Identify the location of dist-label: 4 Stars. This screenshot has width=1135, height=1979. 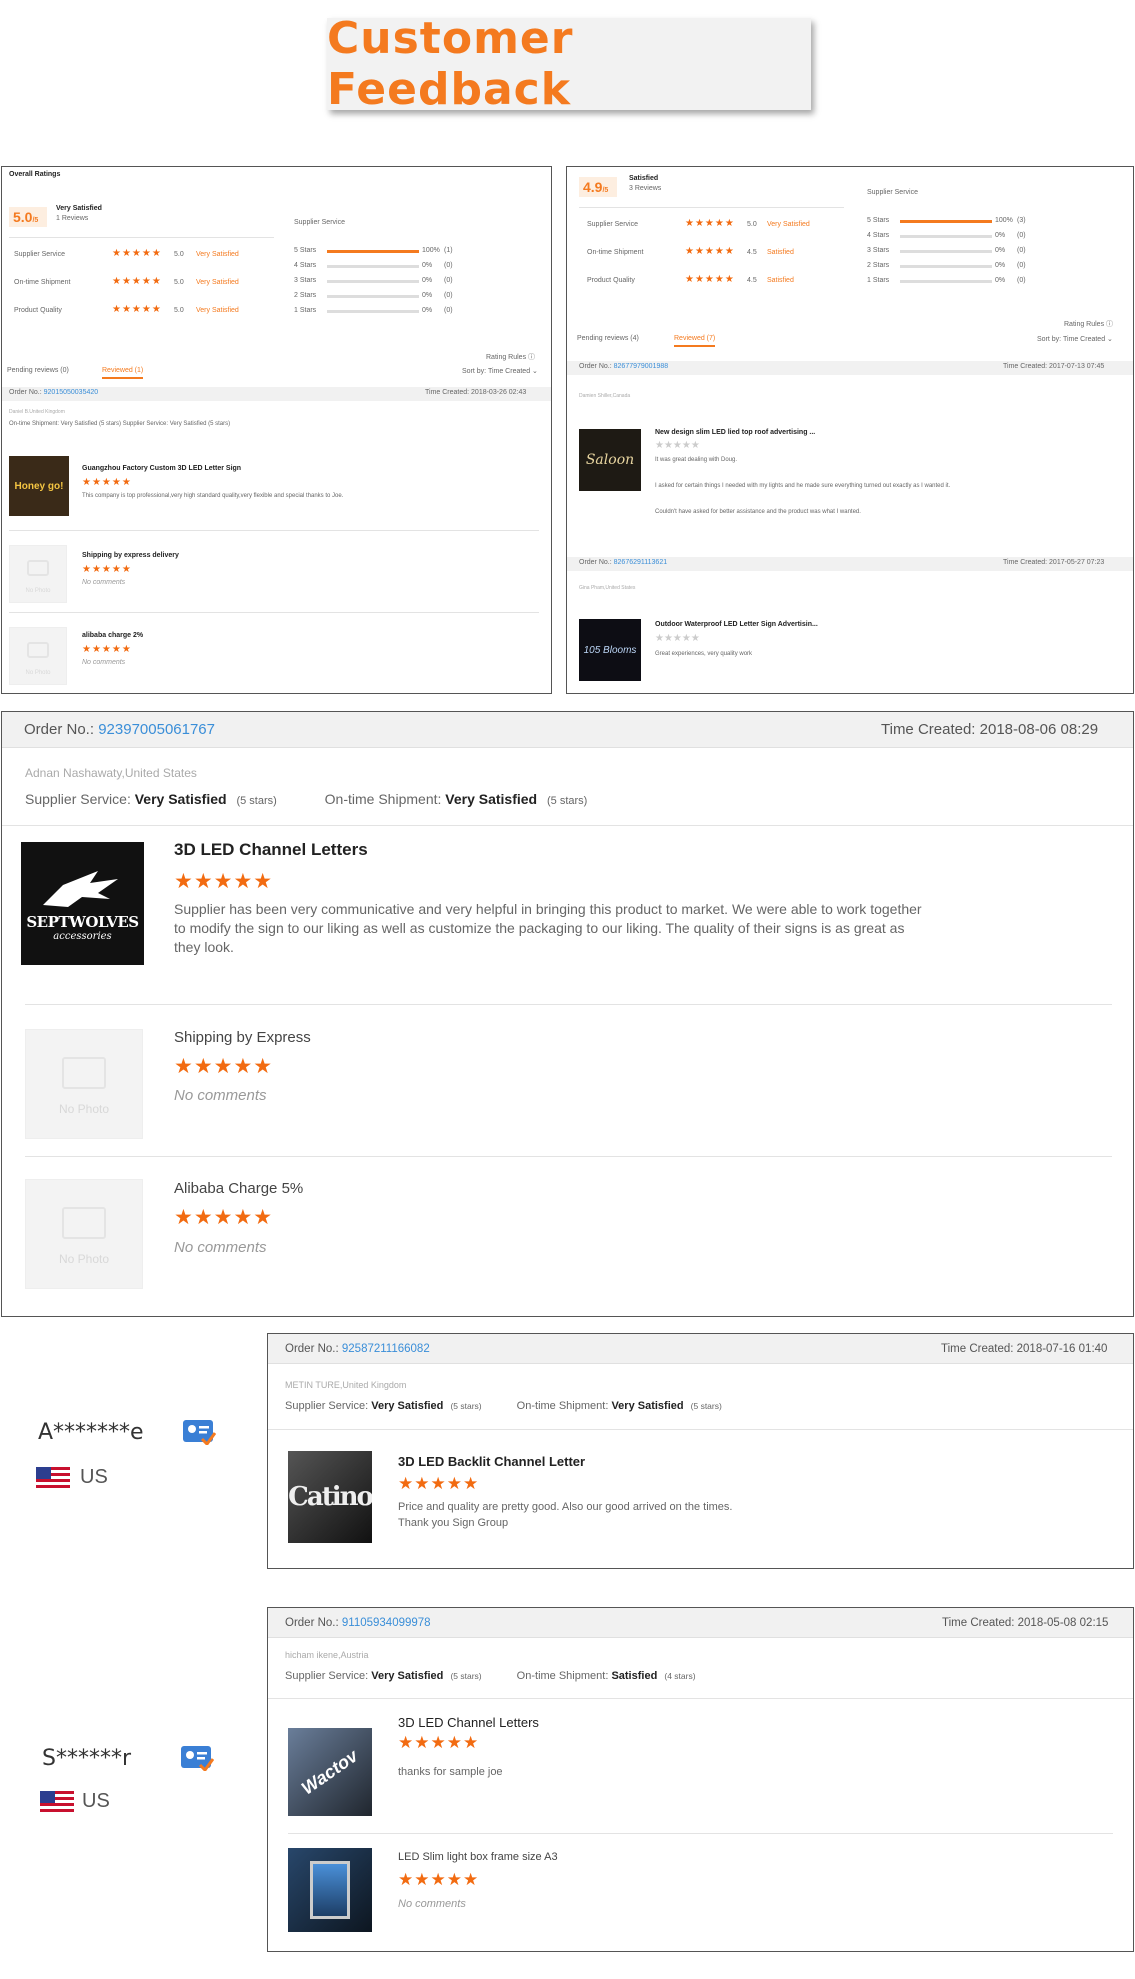
(878, 235).